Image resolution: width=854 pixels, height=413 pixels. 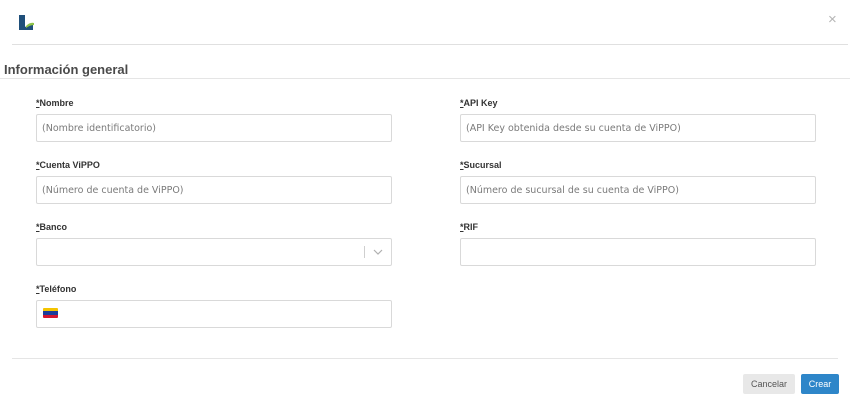 I want to click on sucursal-label: *Sucursal, so click(x=481, y=165).